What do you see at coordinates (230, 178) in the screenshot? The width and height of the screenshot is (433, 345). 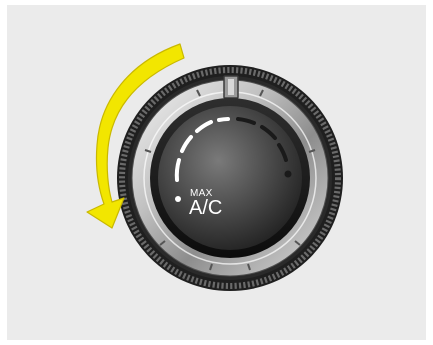 I see `knob-face` at bounding box center [230, 178].